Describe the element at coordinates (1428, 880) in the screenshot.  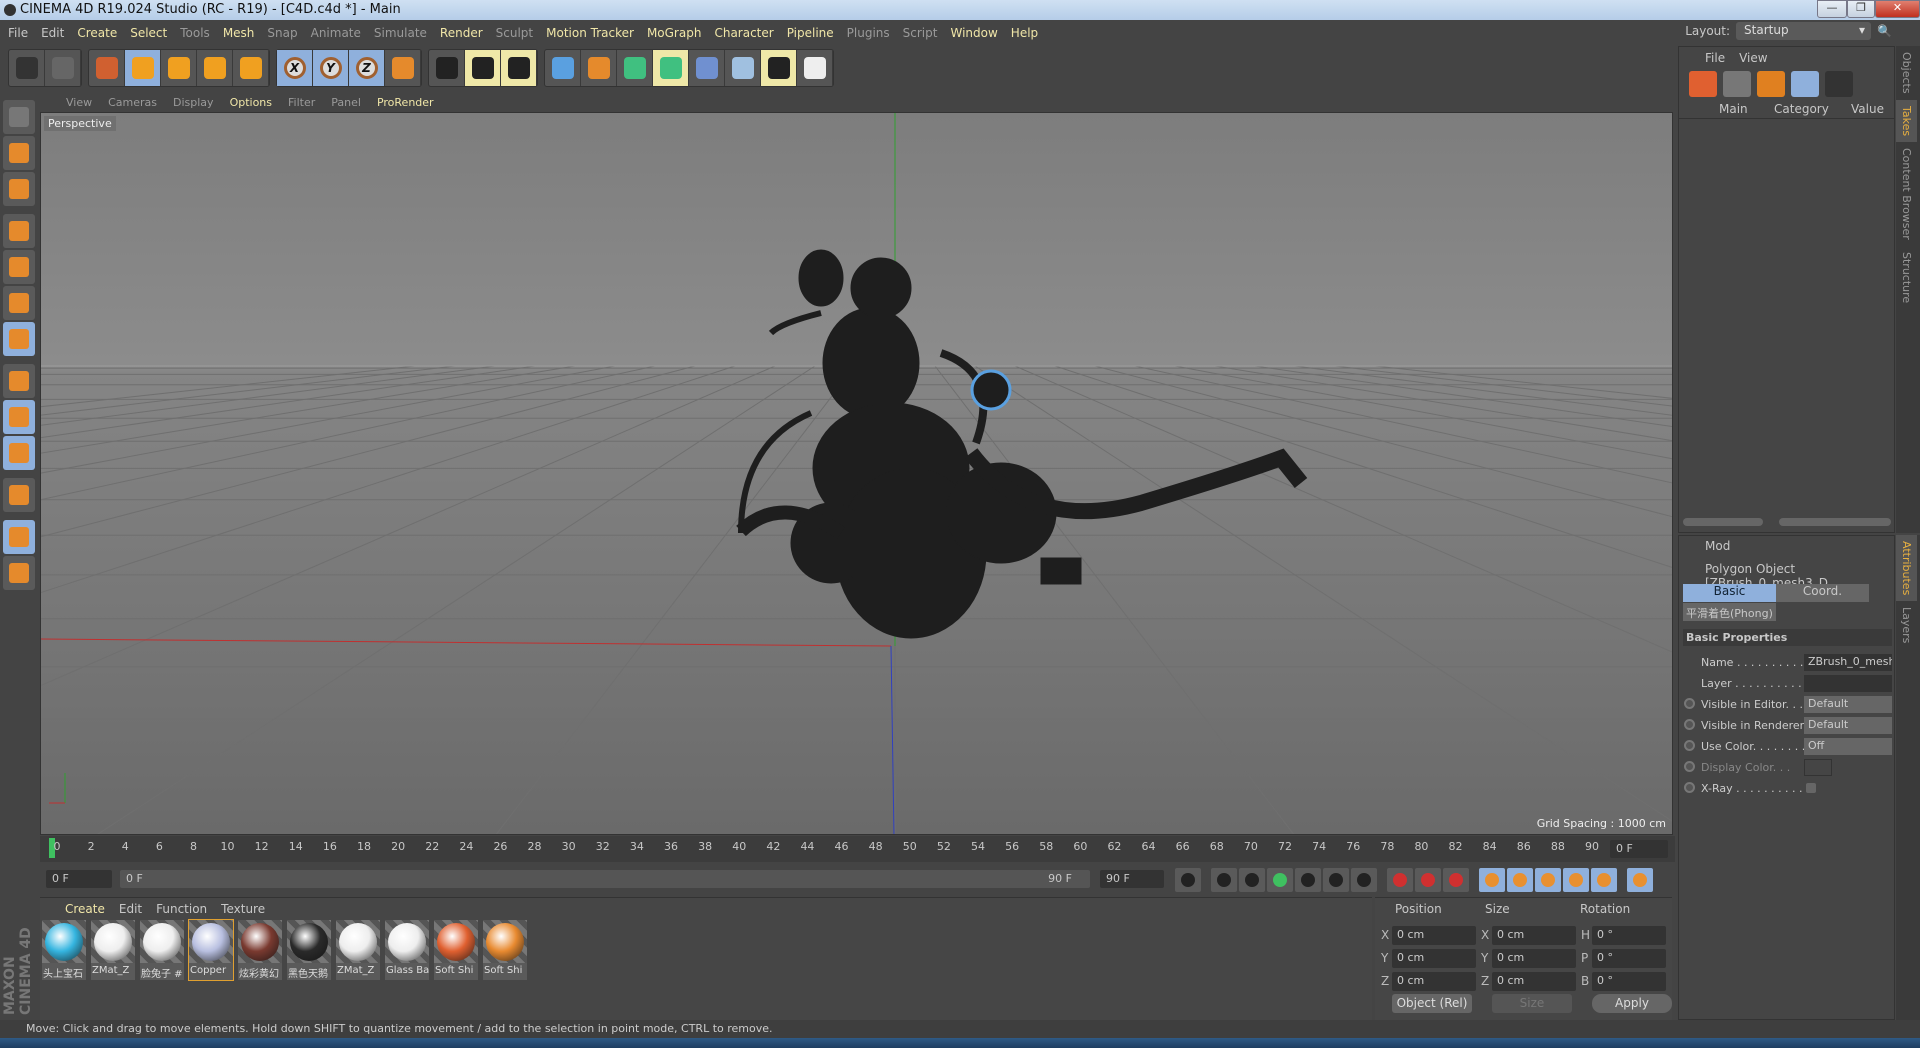
I see `autokey-button` at that location.